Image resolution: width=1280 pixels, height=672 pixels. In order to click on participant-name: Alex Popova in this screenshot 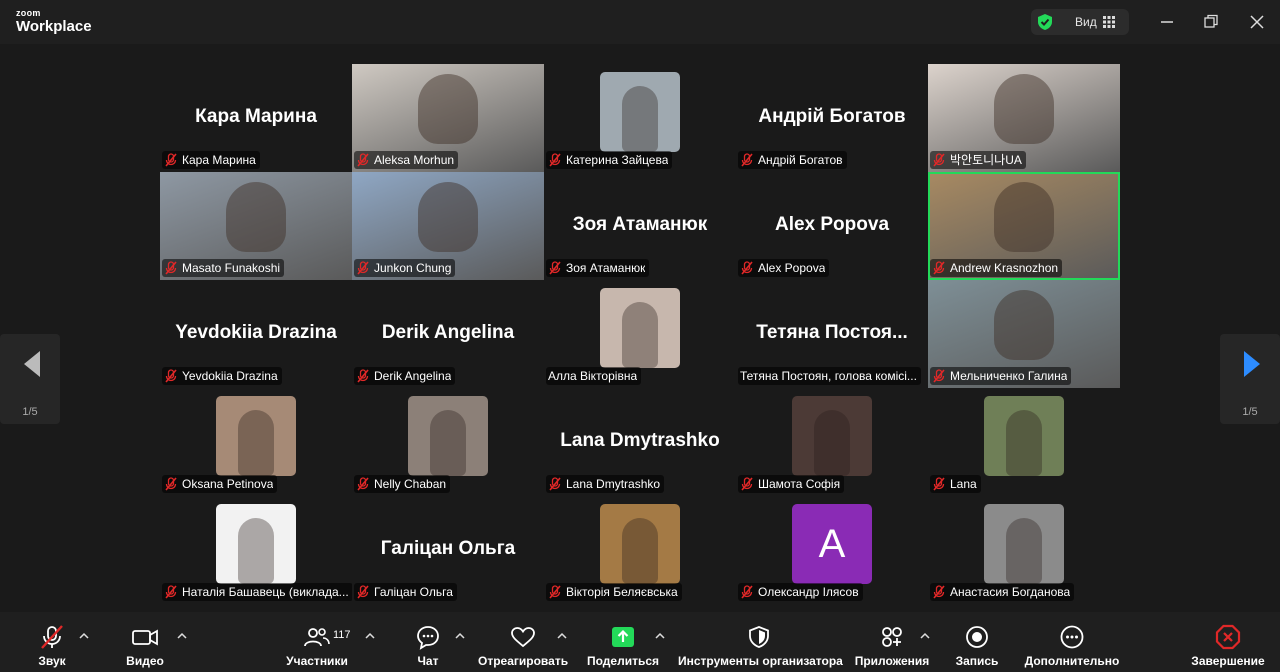, I will do `click(792, 268)`.